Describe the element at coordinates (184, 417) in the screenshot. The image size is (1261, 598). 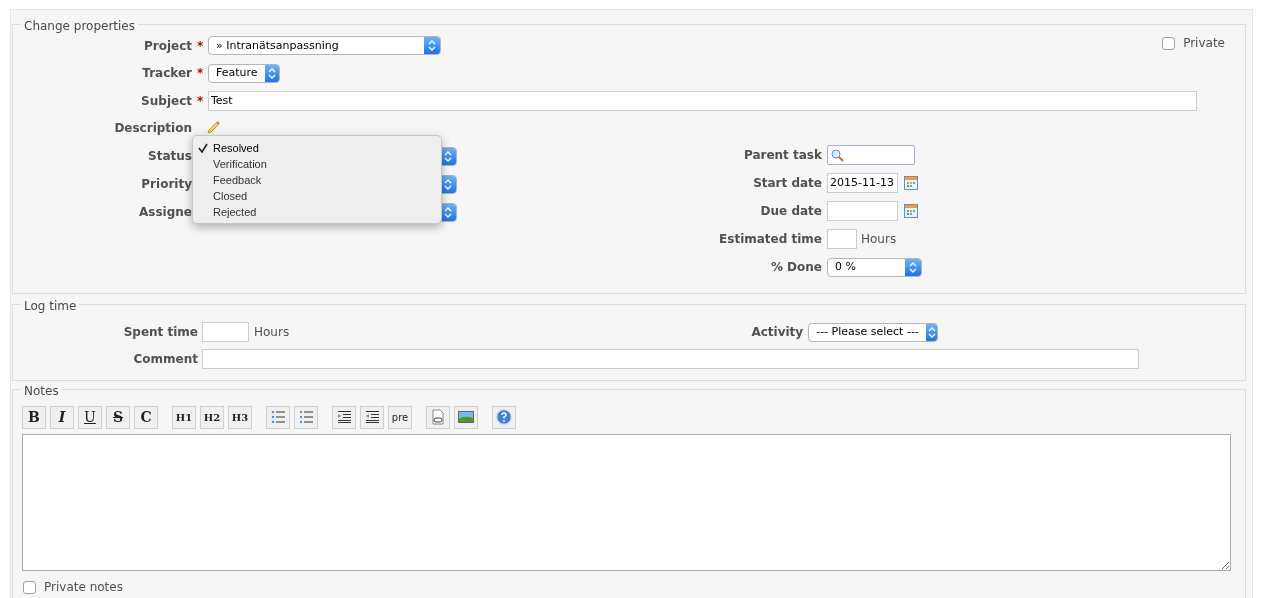
I see `format-button: H1` at that location.